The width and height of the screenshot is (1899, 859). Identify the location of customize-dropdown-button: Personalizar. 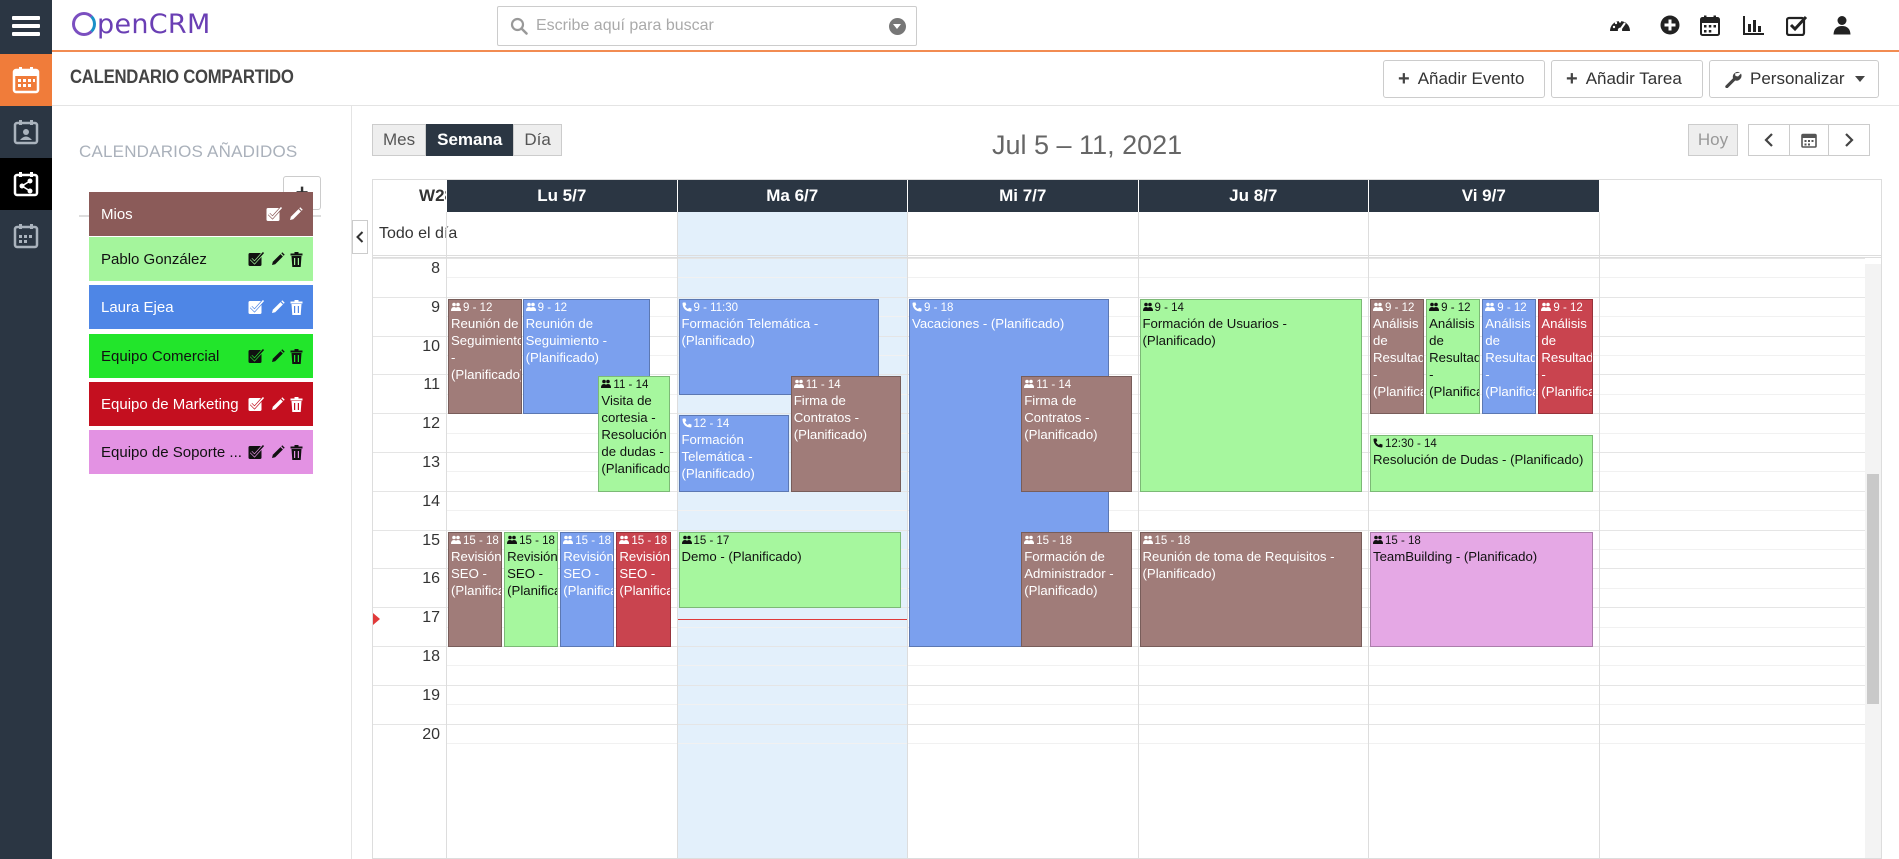
(1794, 79).